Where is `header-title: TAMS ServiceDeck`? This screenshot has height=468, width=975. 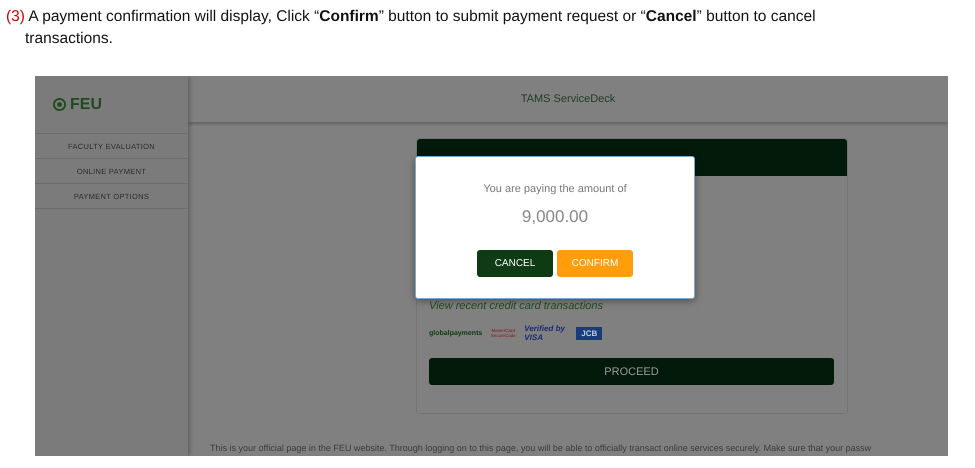
header-title: TAMS ServiceDeck is located at coordinates (568, 99).